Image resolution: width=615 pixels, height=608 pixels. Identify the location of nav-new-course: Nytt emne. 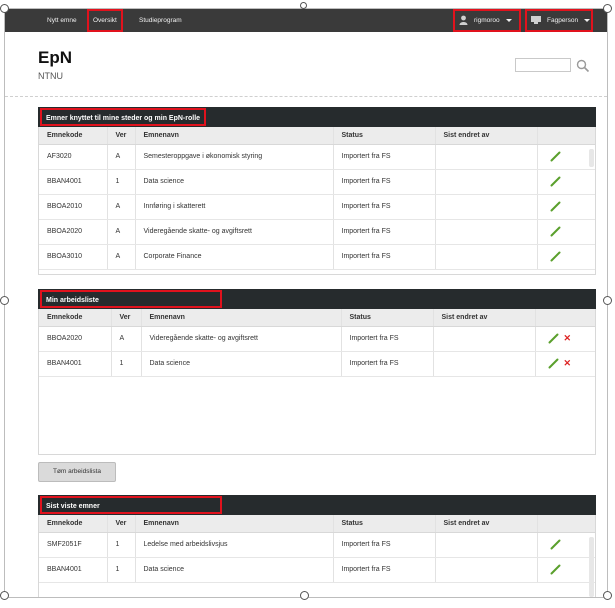
(62, 20).